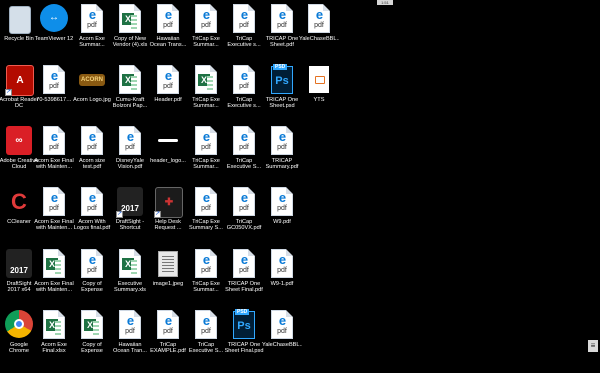  I want to click on side-menu-tab: ≡, so click(593, 346).